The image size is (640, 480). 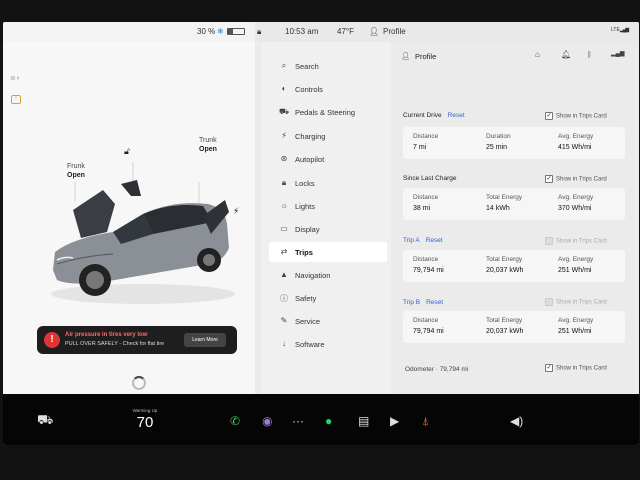 What do you see at coordinates (412, 302) in the screenshot?
I see `section-title: Trip B` at bounding box center [412, 302].